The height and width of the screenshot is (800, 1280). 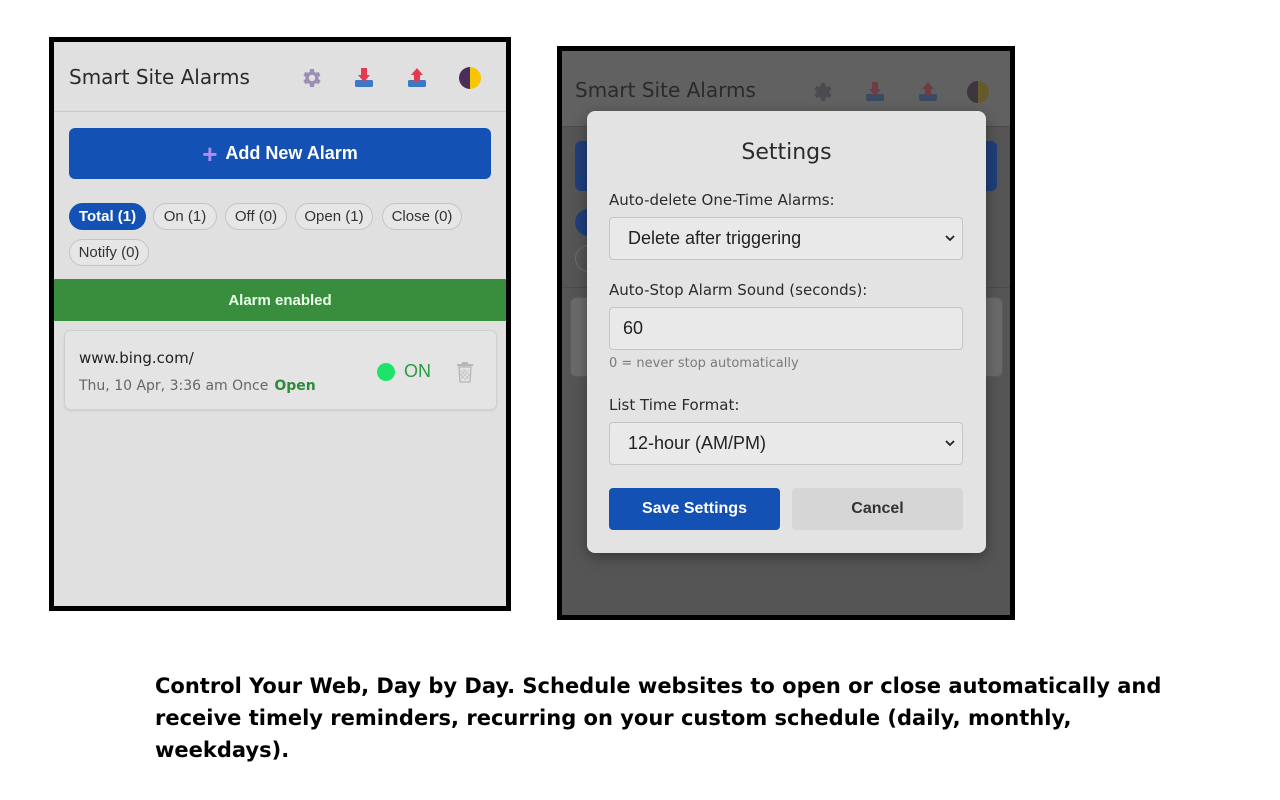 What do you see at coordinates (786, 328) in the screenshot?
I see `auto-stop-input: 60` at bounding box center [786, 328].